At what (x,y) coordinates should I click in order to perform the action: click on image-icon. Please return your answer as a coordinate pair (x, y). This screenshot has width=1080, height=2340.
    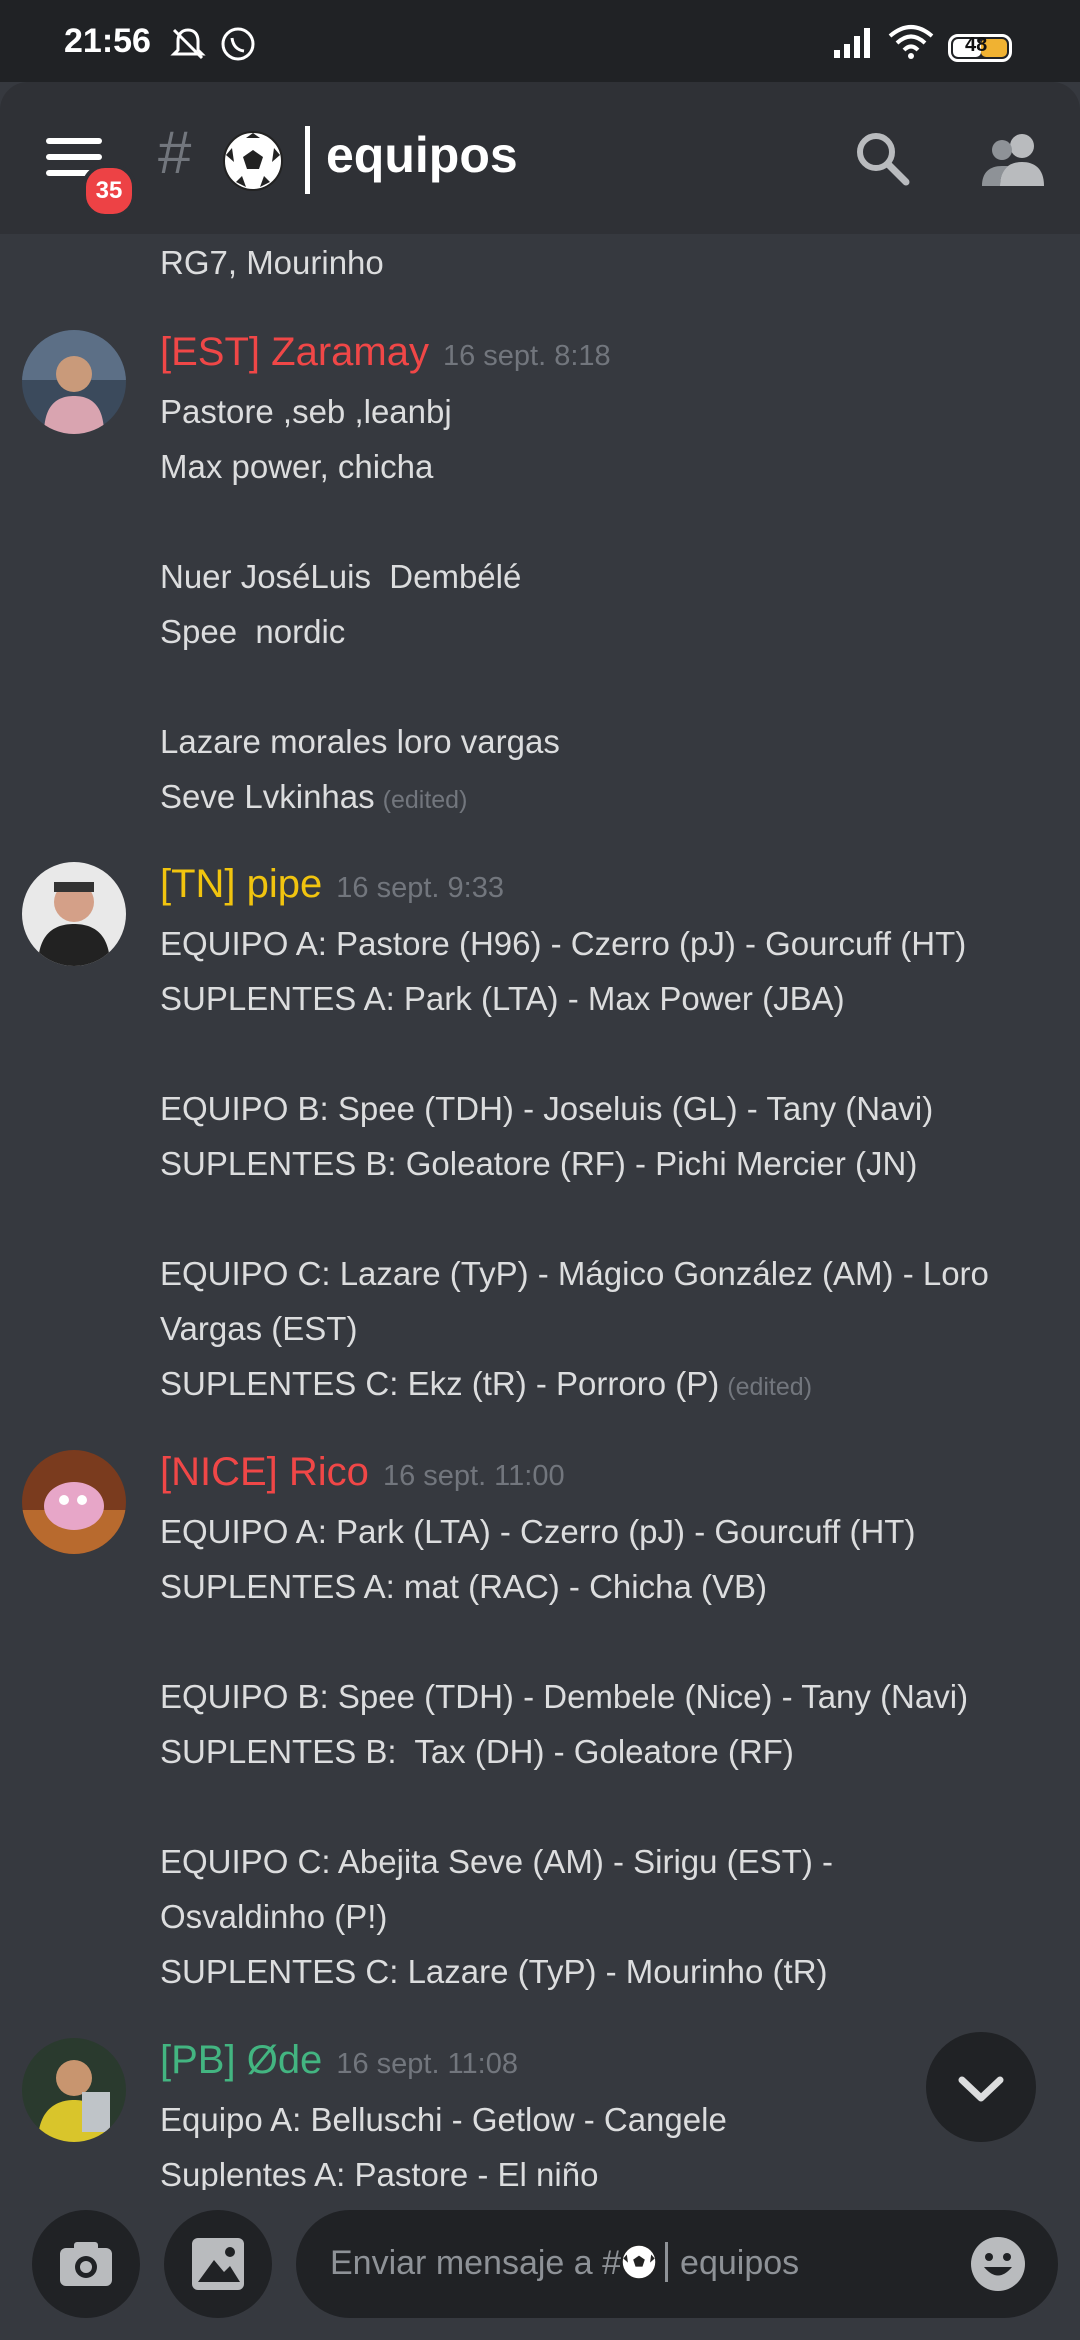
    Looking at the image, I should click on (218, 2264).